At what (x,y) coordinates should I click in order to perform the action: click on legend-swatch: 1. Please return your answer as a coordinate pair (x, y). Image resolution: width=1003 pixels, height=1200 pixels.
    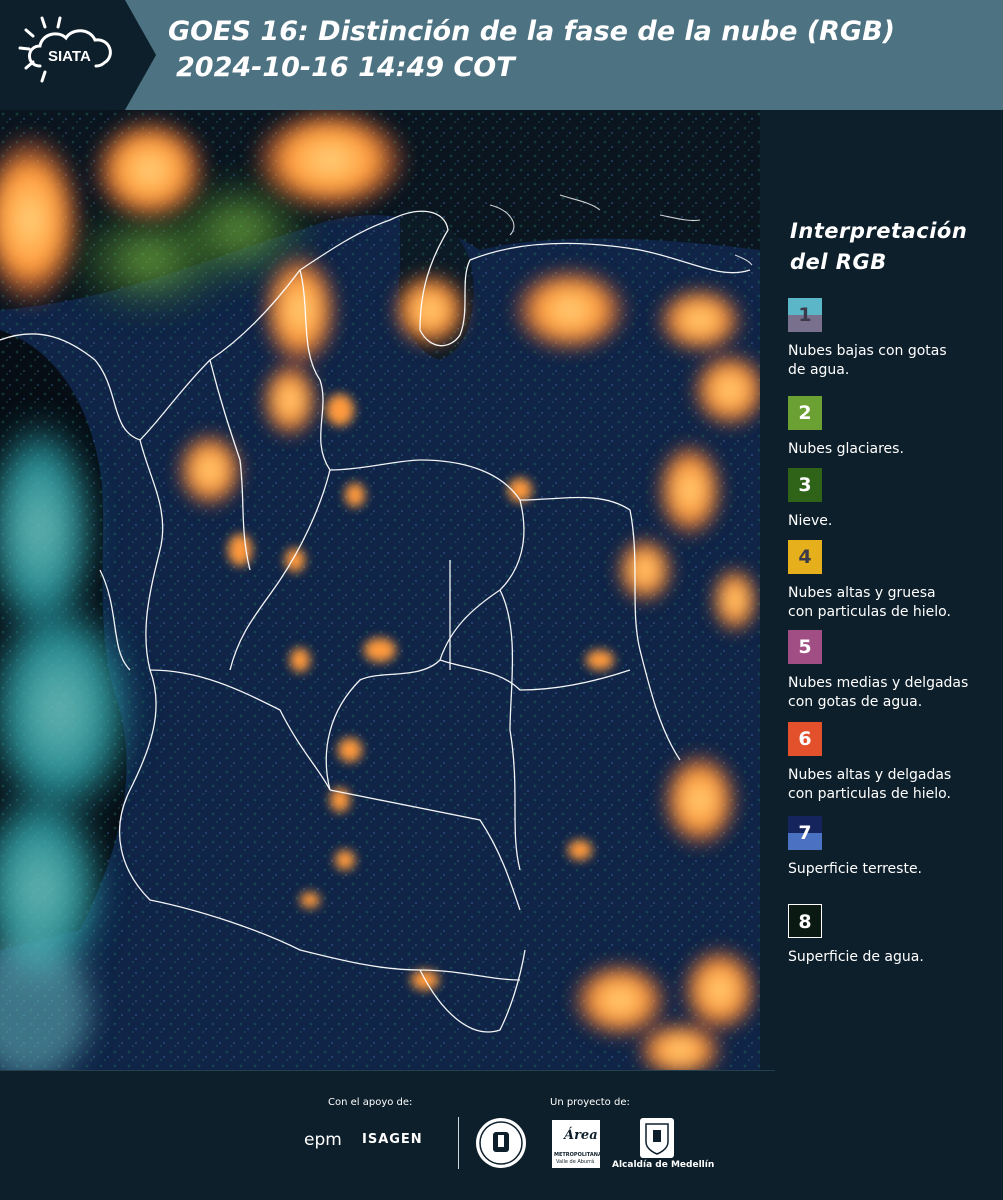
    Looking at the image, I should click on (805, 315).